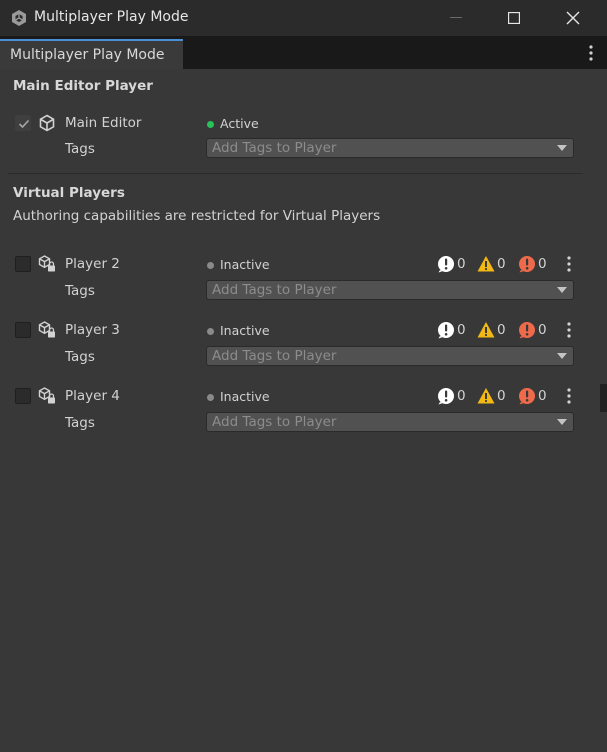  I want to click on main-editor-checkbox, so click(23, 123).